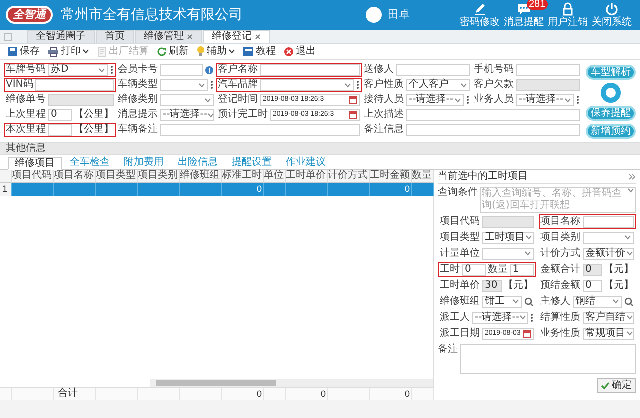 The image size is (640, 418). What do you see at coordinates (289, 51) in the screenshot?
I see `exit-icon` at bounding box center [289, 51].